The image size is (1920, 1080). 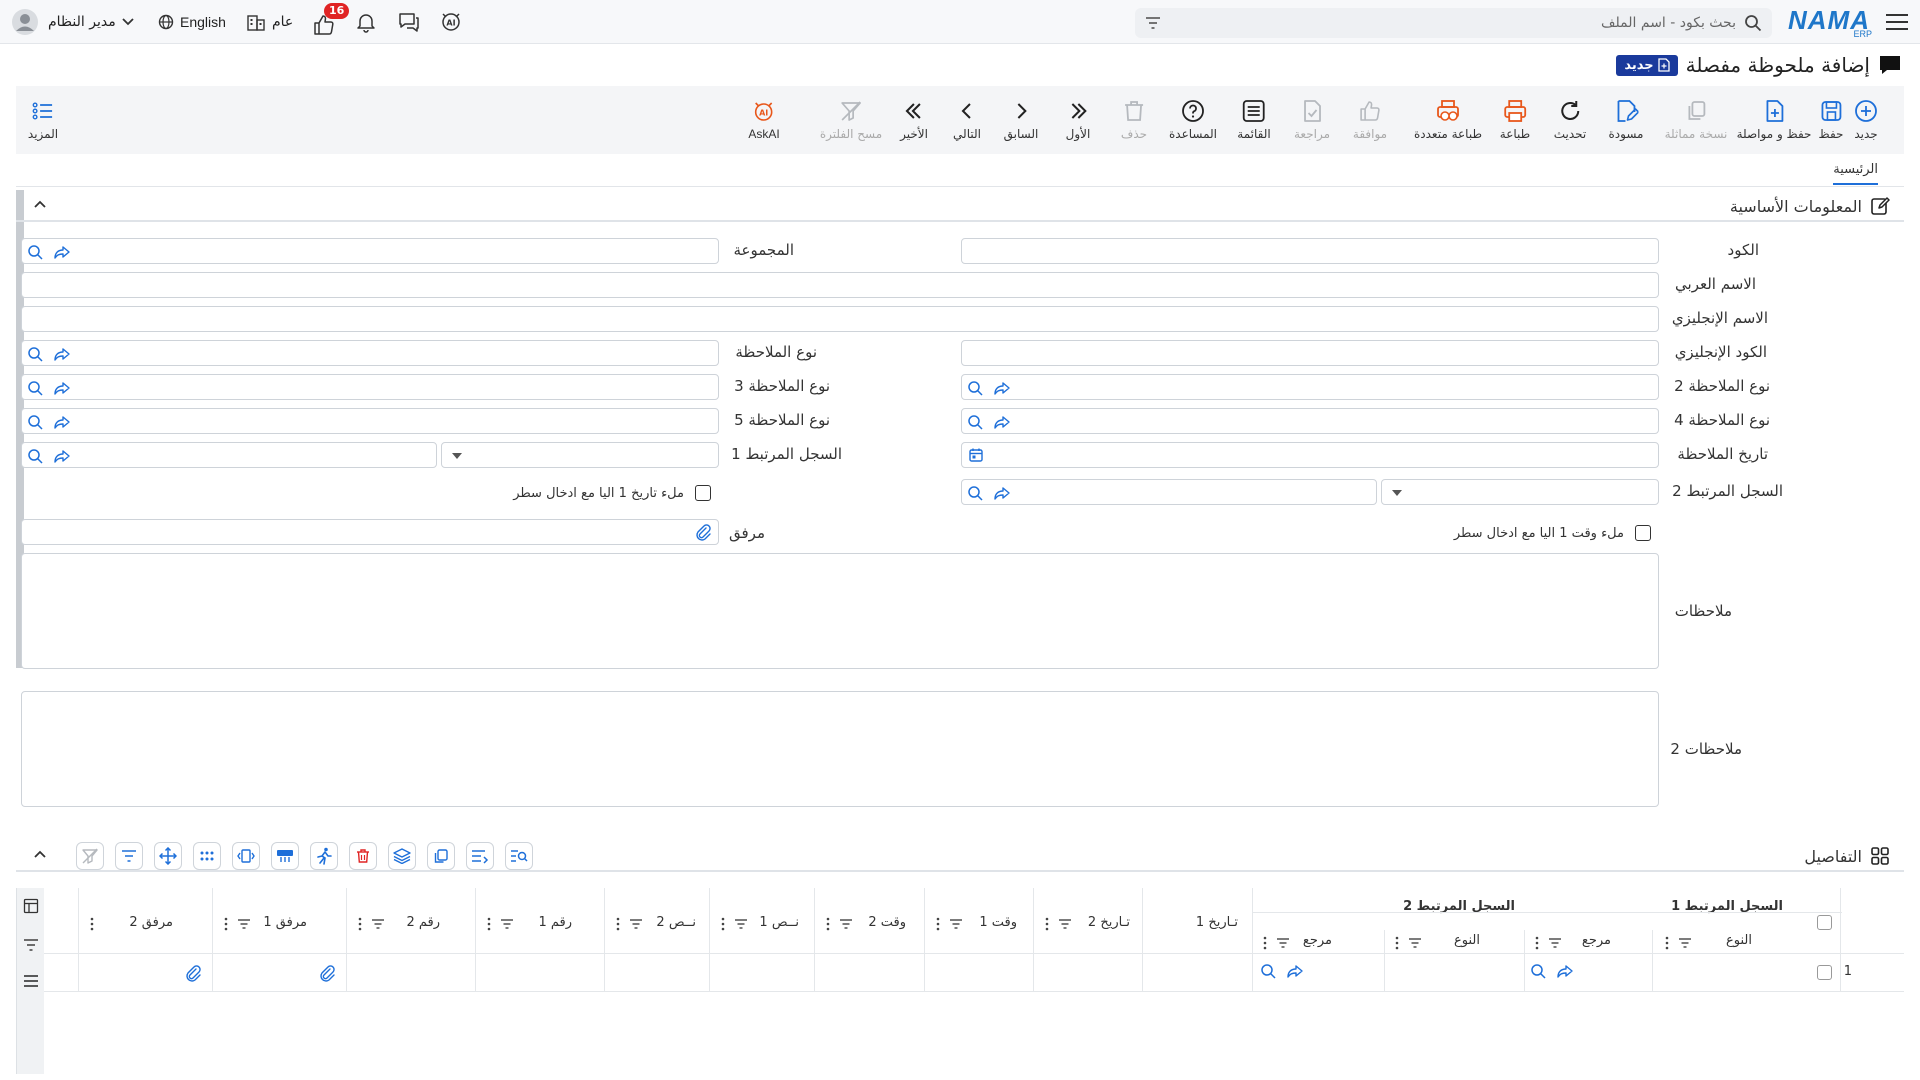 I want to click on grid-move-button, so click(x=168, y=856).